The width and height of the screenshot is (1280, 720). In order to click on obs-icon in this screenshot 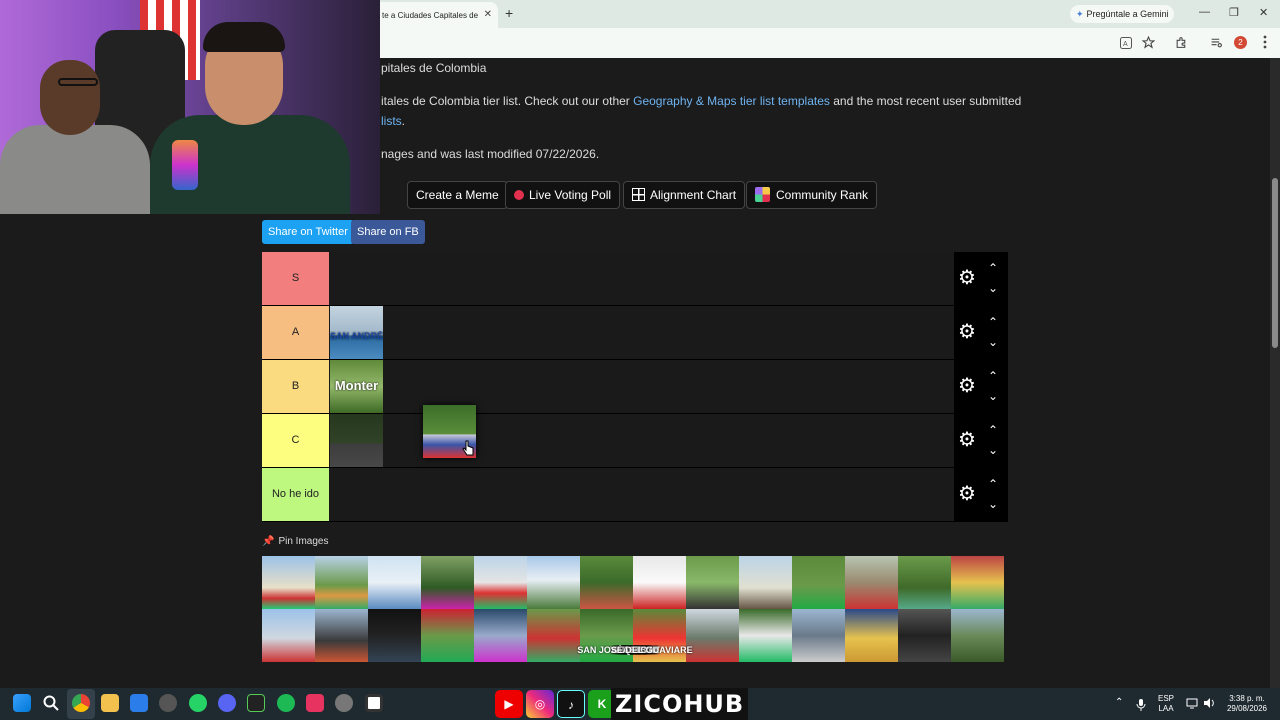, I will do `click(344, 703)`.